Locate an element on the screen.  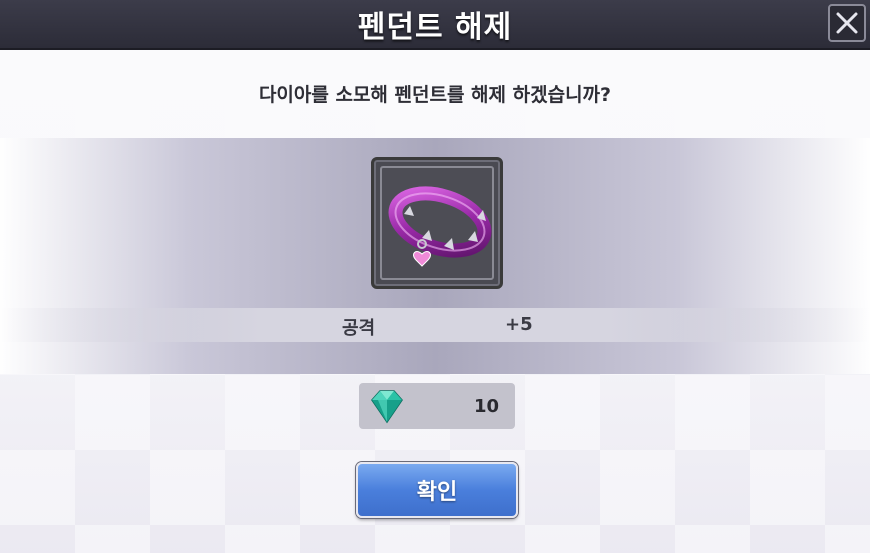
dialog-titlebar: 펜던트 해제 is located at coordinates (435, 25).